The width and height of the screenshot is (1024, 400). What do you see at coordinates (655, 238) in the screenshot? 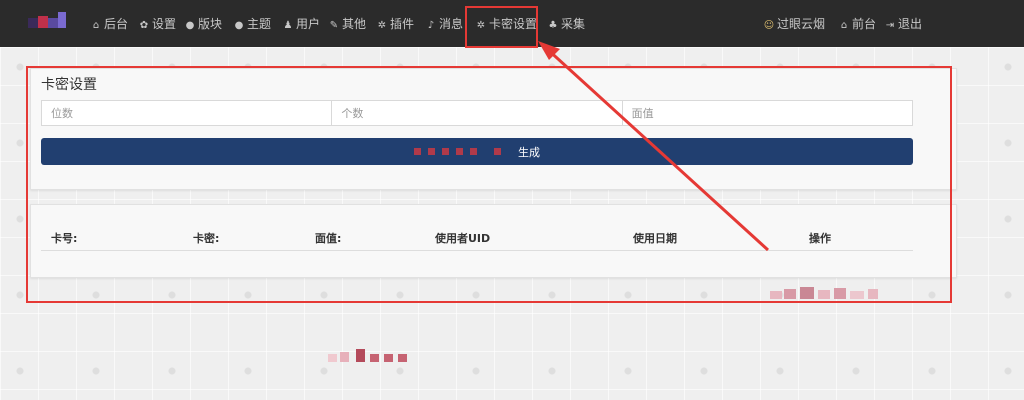
I see `column-header-use-date: 使用日期` at bounding box center [655, 238].